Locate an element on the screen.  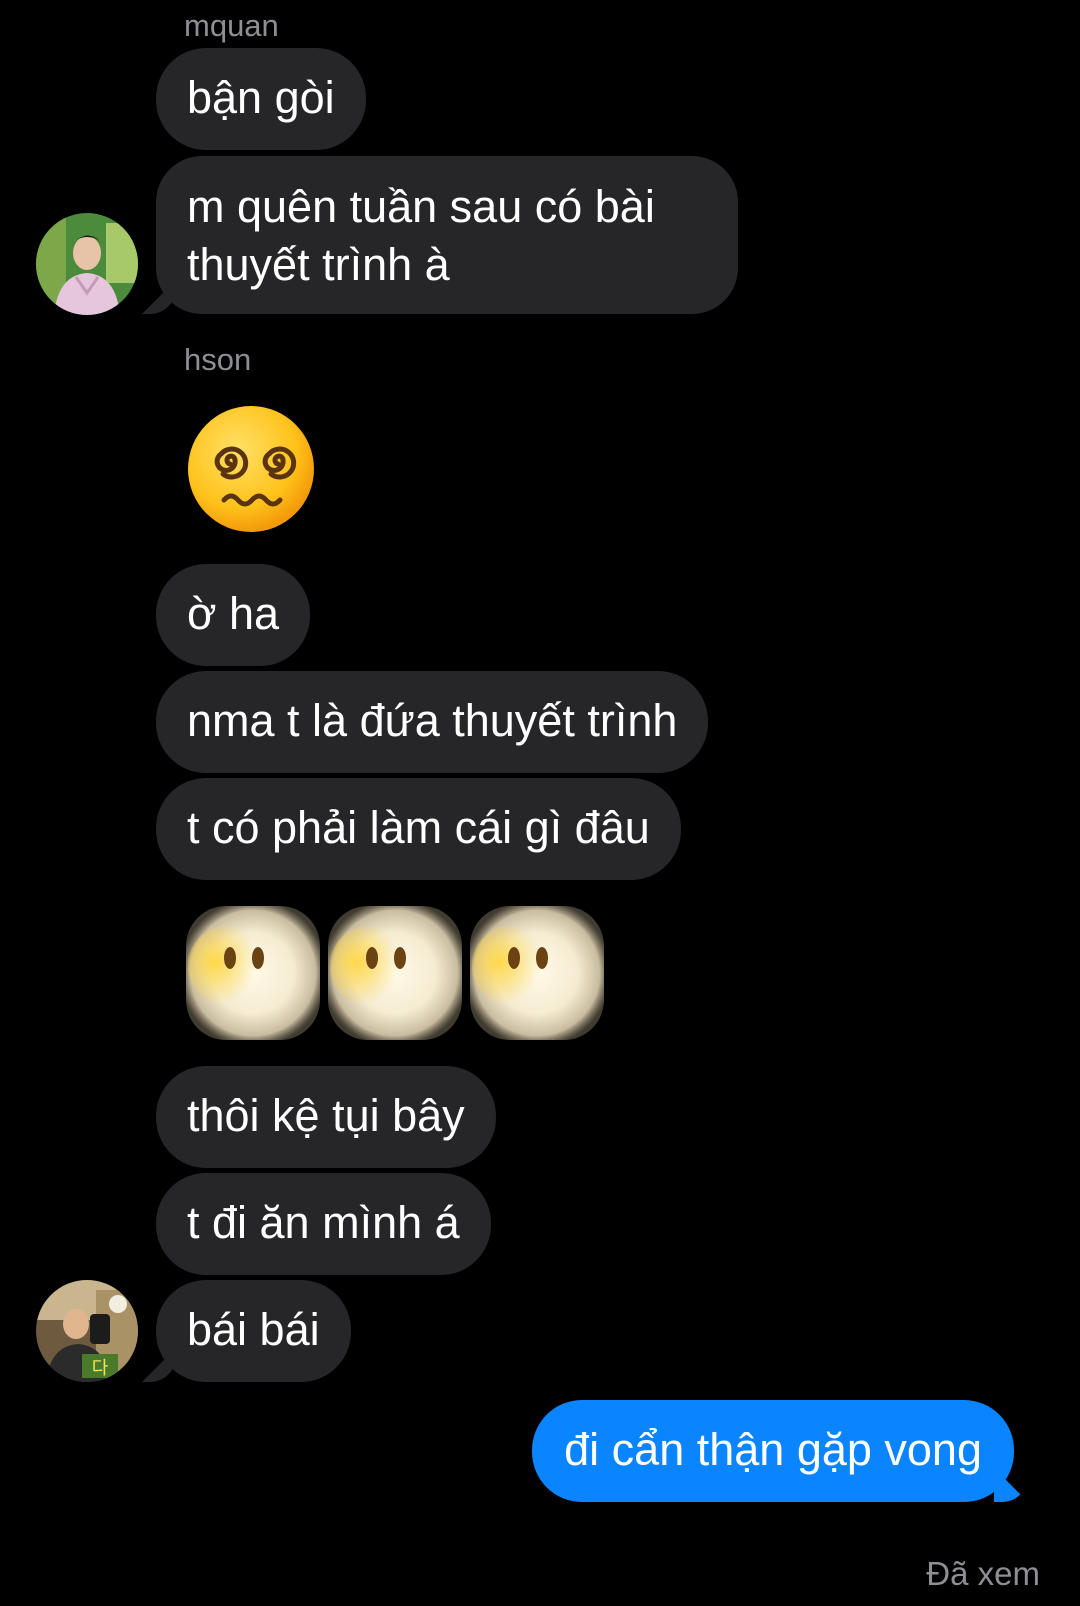
avatar-photo-icon: 다 is located at coordinates (87, 1331).